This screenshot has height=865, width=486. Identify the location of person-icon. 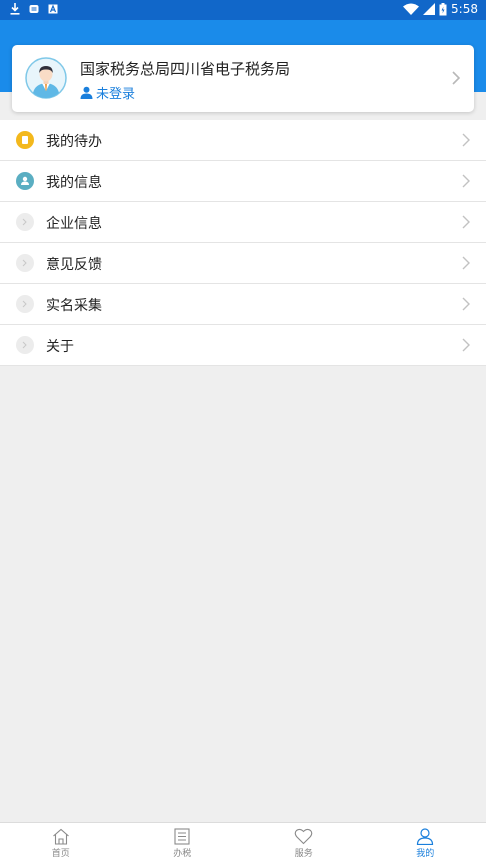
(425, 836).